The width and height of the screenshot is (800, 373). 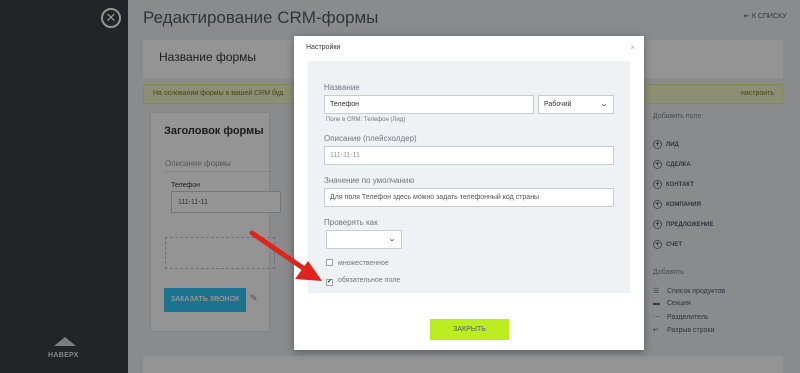 What do you see at coordinates (363, 263) in the screenshot?
I see `multiple-label: множественное` at bounding box center [363, 263].